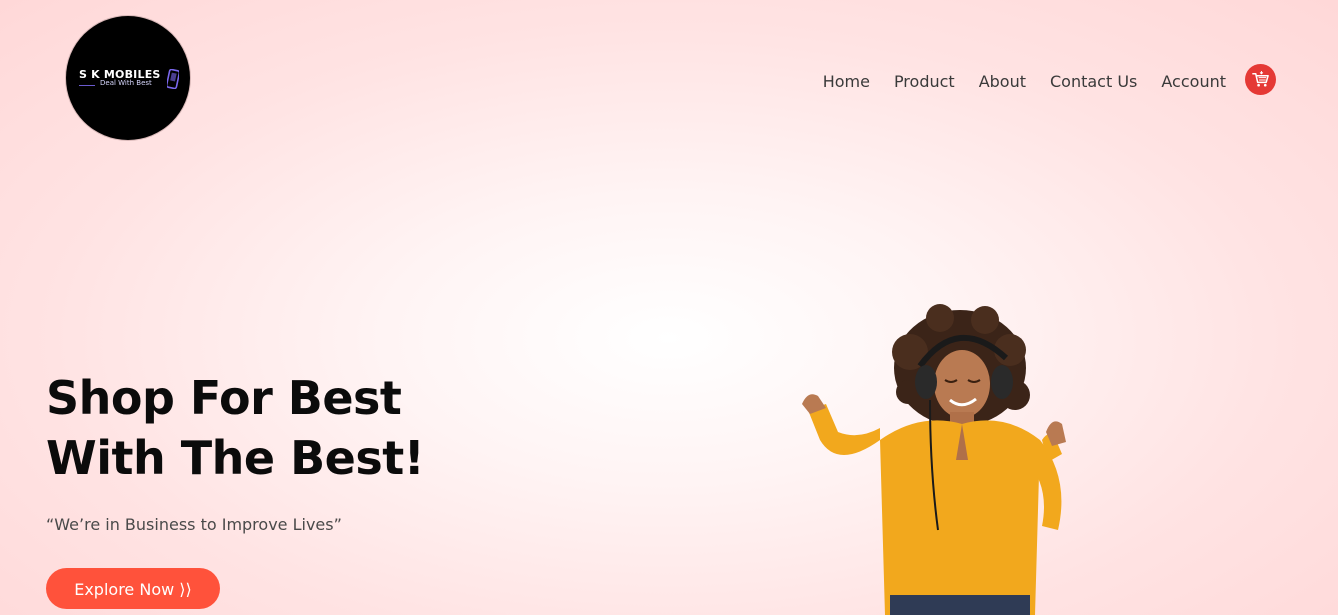  Describe the element at coordinates (87, 85) in the screenshot. I see `logo-divider` at that location.